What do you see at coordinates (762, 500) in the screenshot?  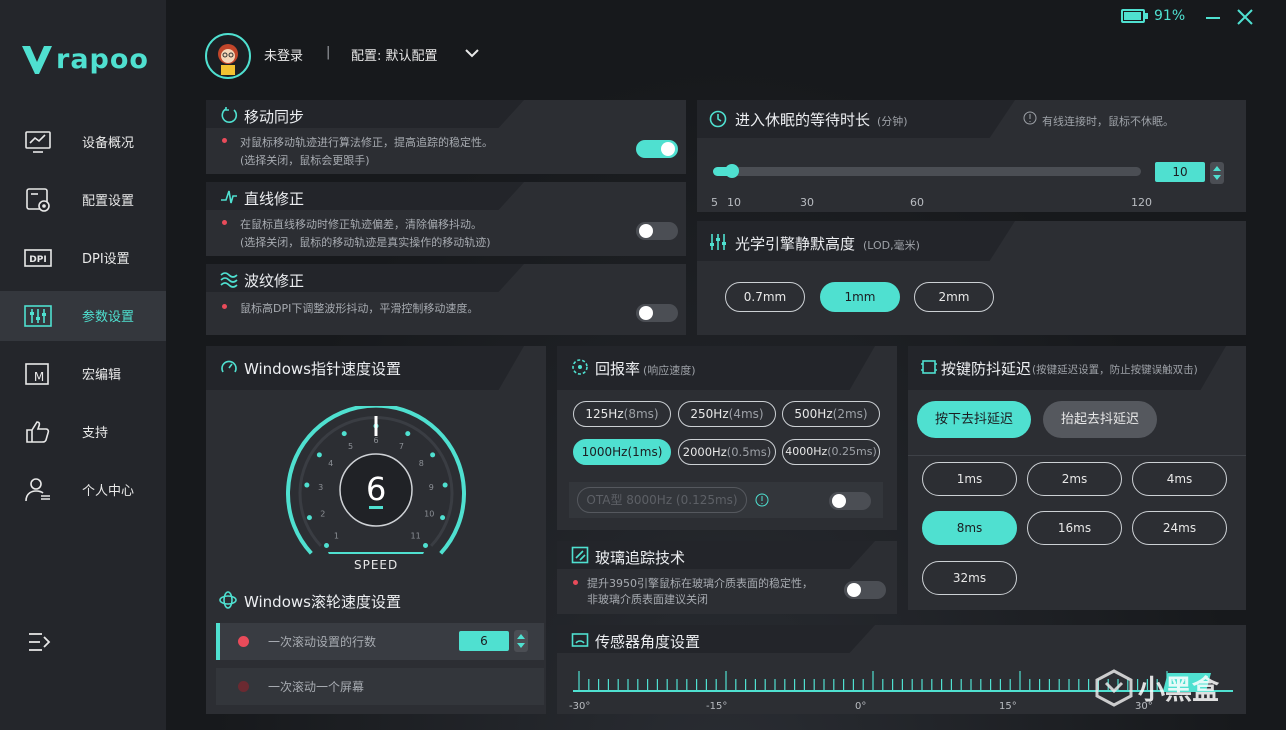 I see `info-icon` at bounding box center [762, 500].